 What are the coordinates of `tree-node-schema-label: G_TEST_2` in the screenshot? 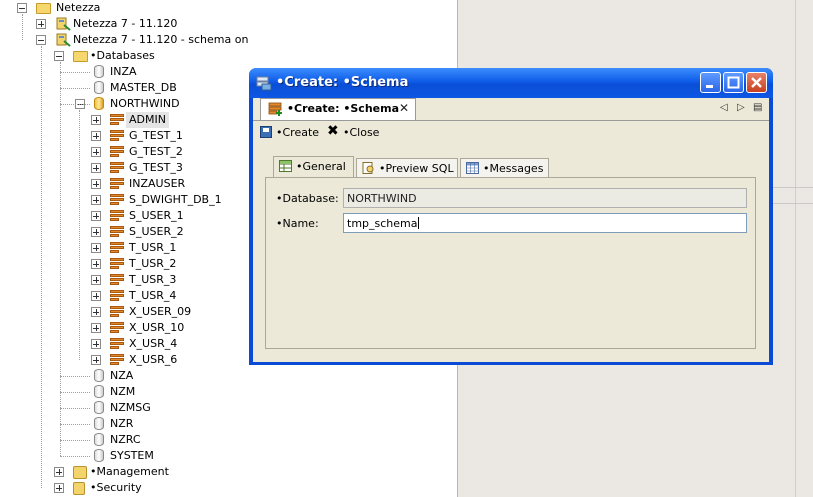 It's located at (156, 151).